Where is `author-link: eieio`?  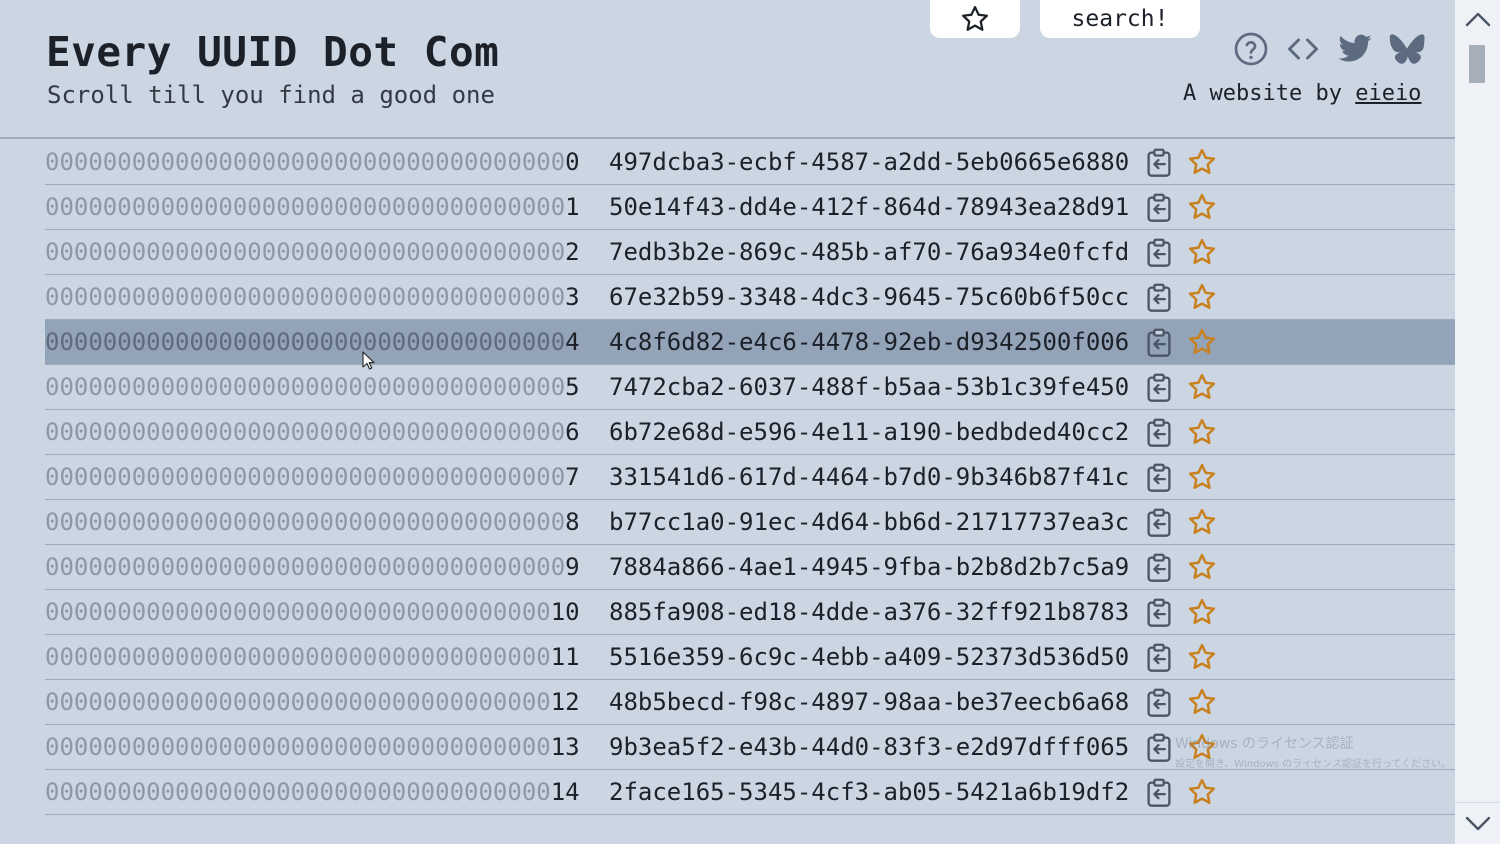
author-link: eieio is located at coordinates (1388, 93).